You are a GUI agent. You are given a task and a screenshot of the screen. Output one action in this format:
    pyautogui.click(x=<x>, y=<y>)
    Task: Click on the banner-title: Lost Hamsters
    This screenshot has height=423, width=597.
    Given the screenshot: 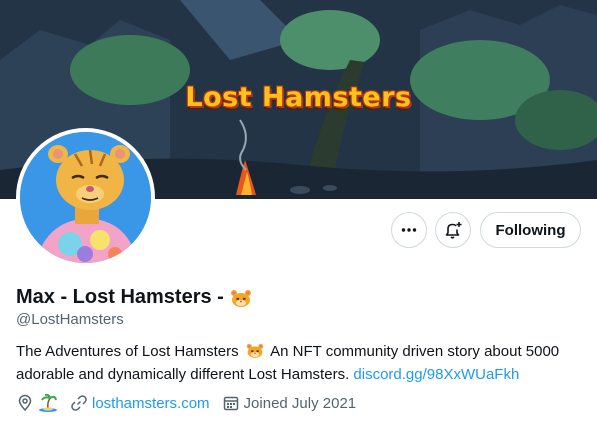 What is the action you would take?
    pyautogui.click(x=298, y=97)
    